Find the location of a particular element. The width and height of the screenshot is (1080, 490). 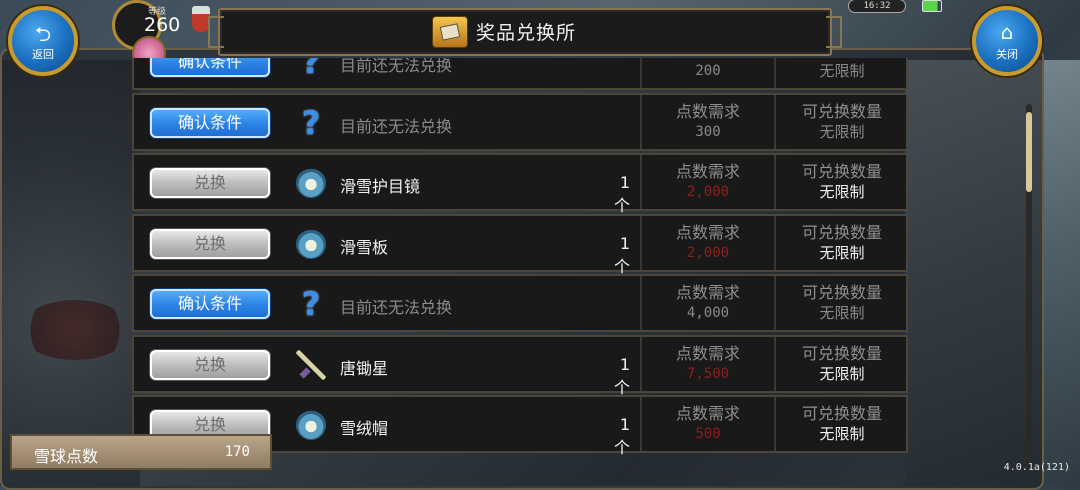

points-label: 雪球点数 is located at coordinates (66, 456).